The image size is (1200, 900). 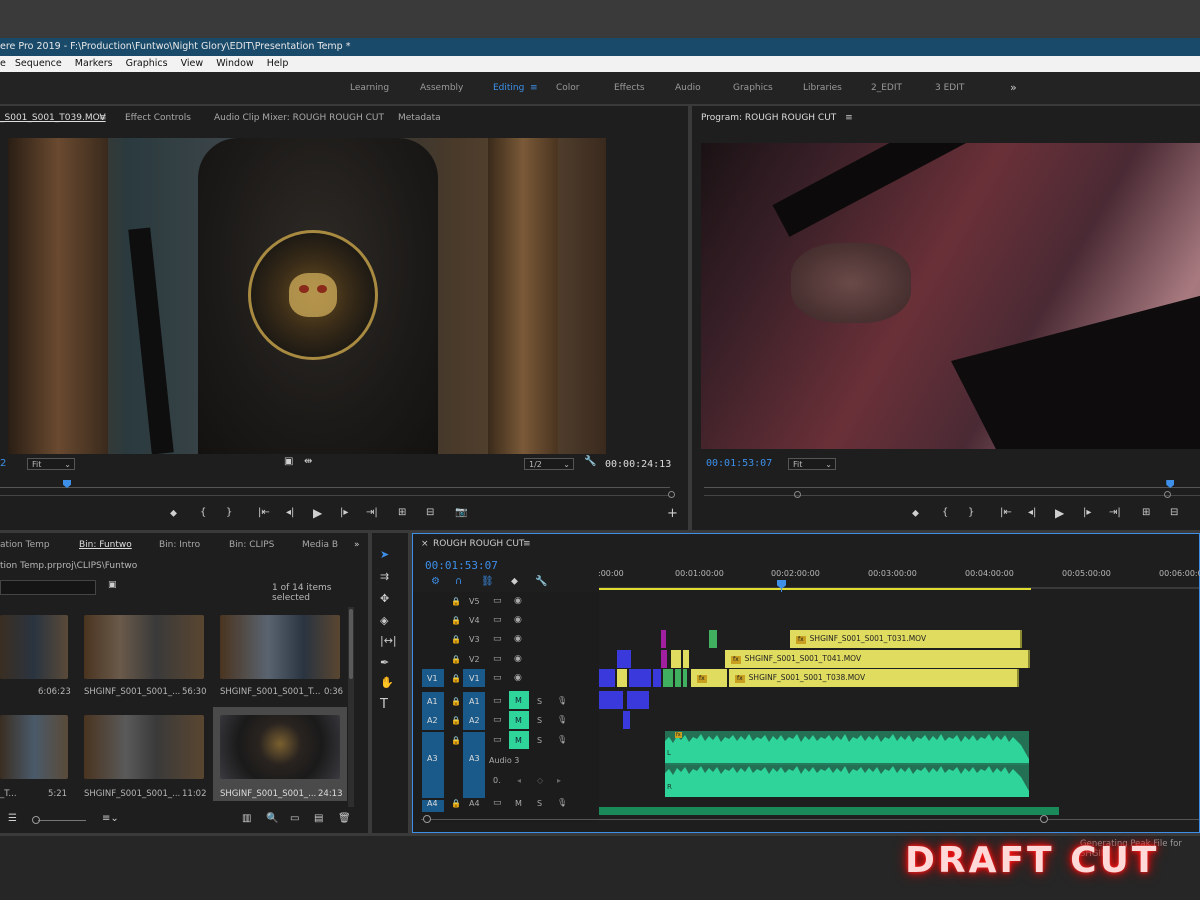 What do you see at coordinates (474, 620) in the screenshot?
I see `v4-label: V4` at bounding box center [474, 620].